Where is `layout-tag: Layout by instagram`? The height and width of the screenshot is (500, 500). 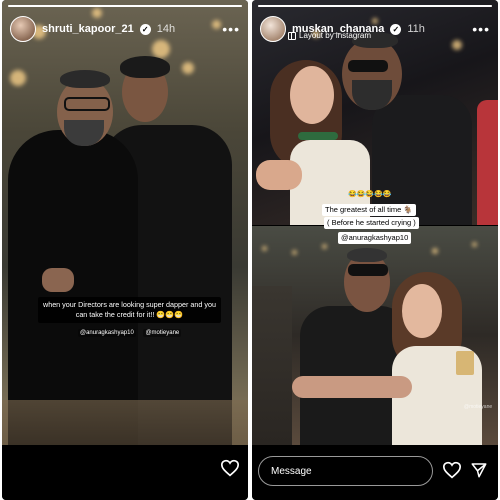 layout-tag: Layout by instagram is located at coordinates (329, 35).